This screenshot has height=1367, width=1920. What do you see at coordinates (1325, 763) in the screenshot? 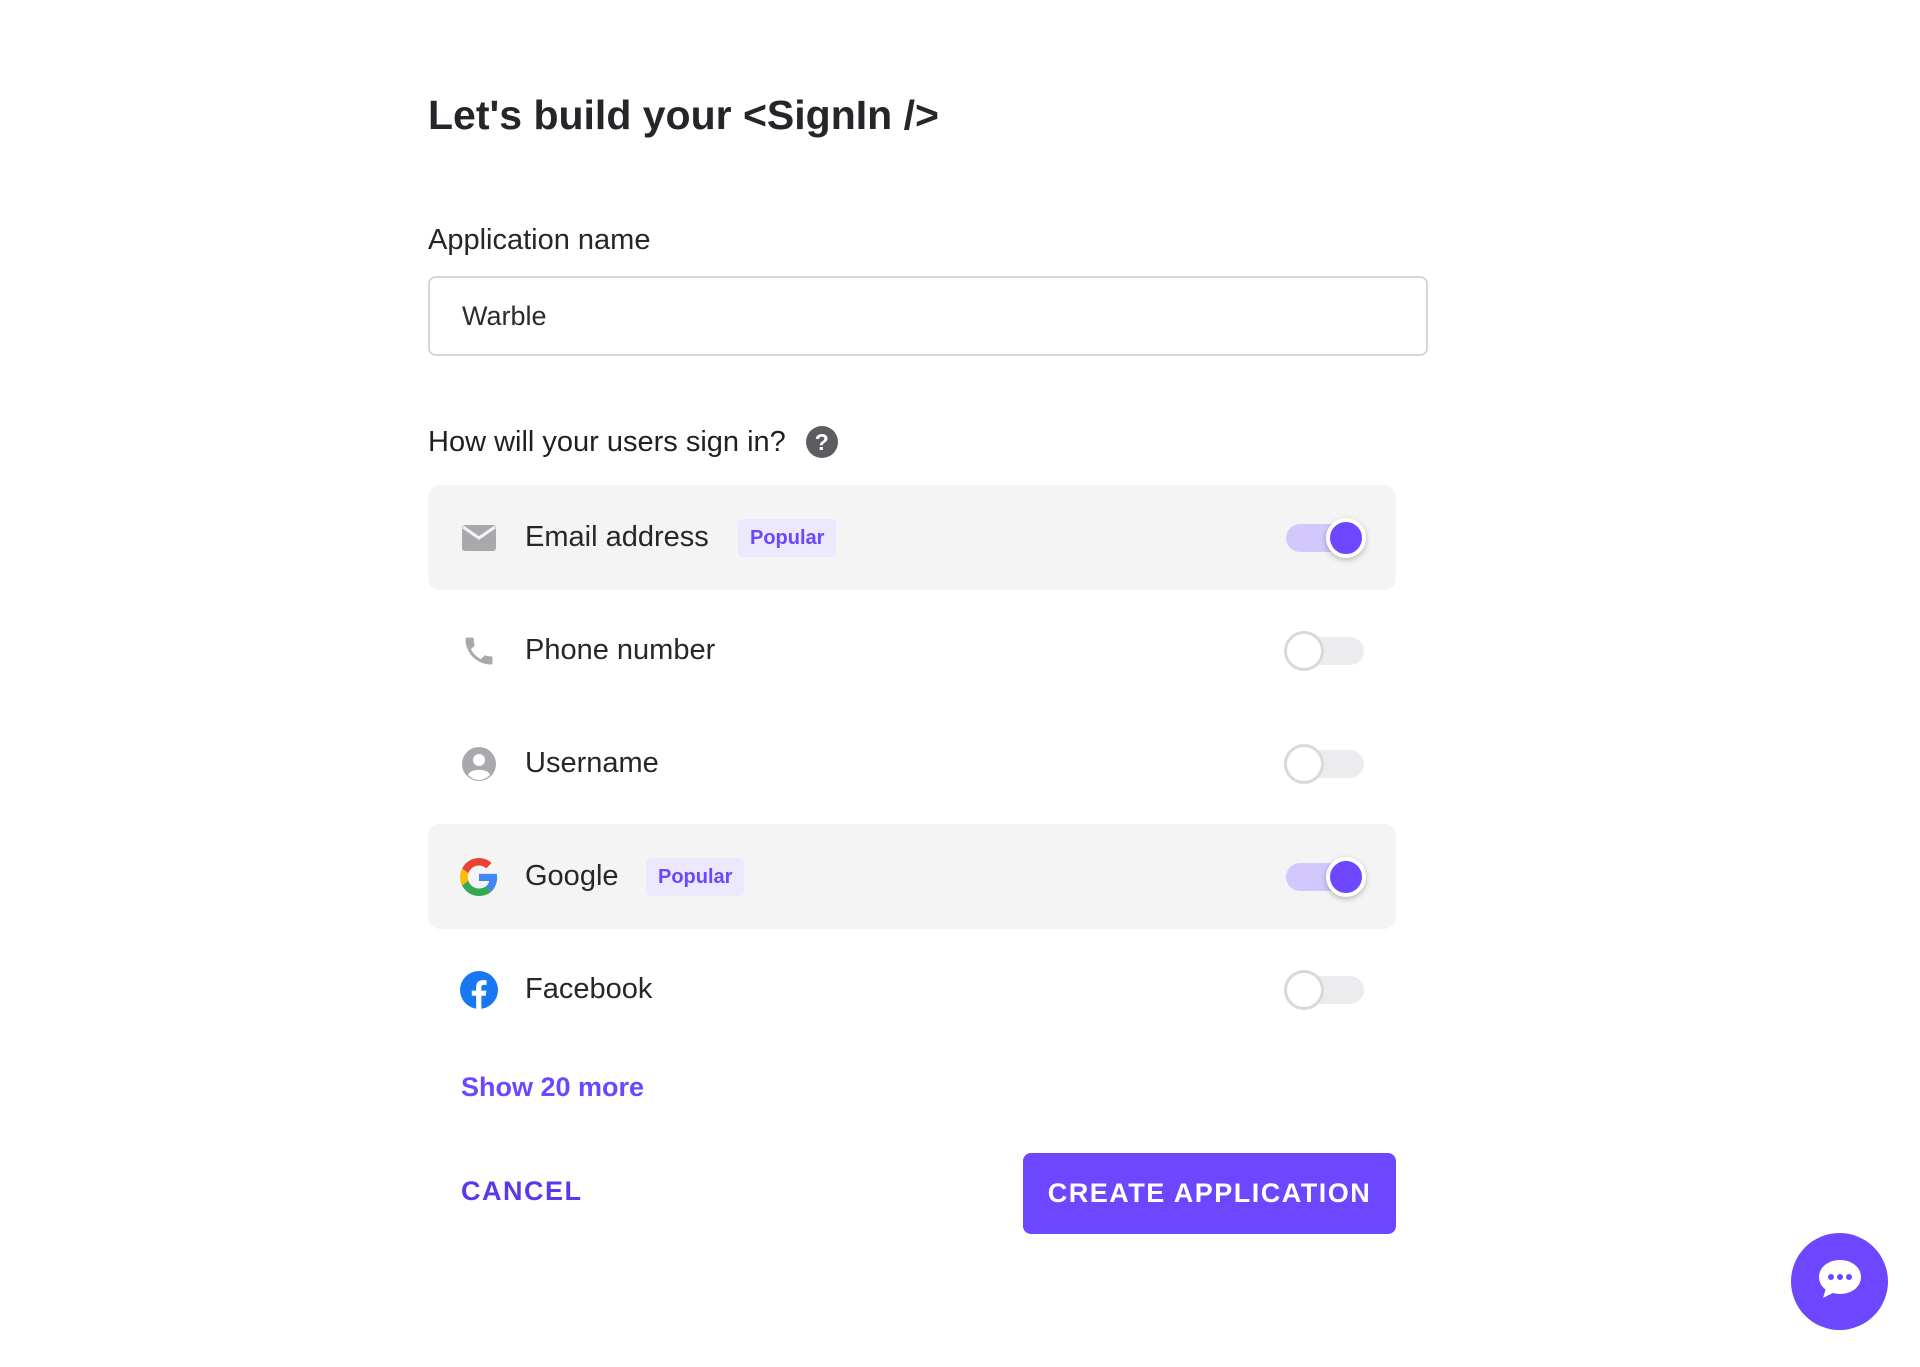
I see `toggle-username` at bounding box center [1325, 763].